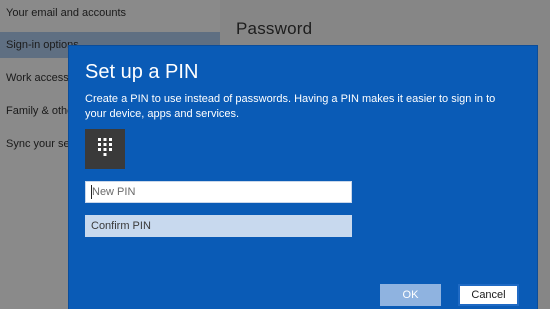 The image size is (550, 309). Describe the element at coordinates (142, 72) in the screenshot. I see `dialog-title: Set up a PIN` at that location.